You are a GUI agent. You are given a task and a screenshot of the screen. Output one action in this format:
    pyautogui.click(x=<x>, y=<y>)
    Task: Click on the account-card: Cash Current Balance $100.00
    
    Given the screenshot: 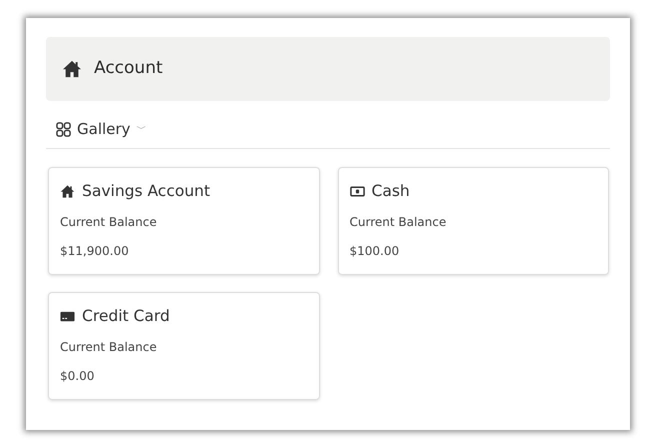 What is the action you would take?
    pyautogui.click(x=473, y=220)
    